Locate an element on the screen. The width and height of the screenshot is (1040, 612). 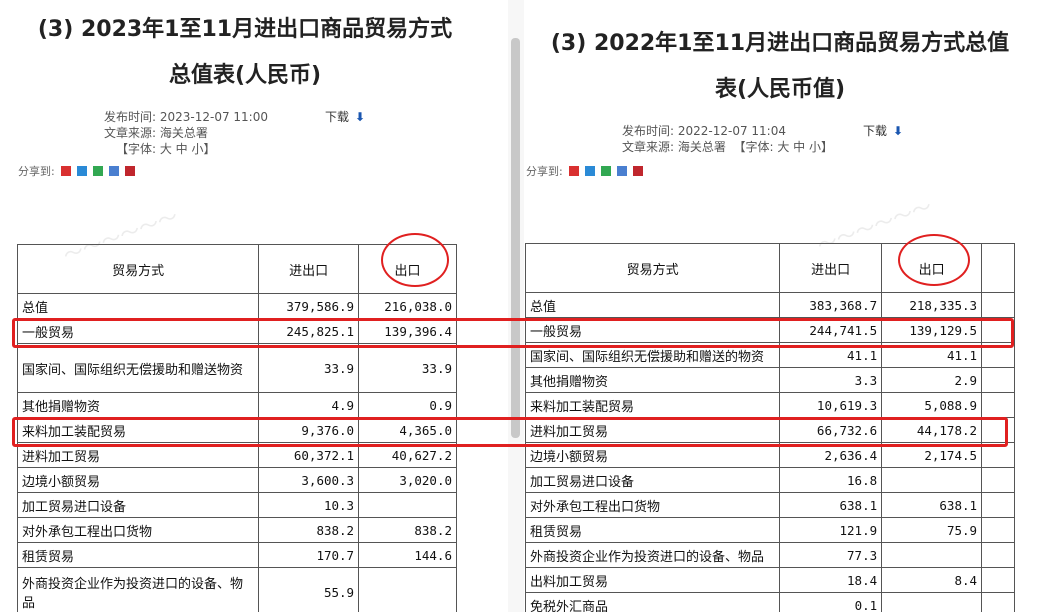
table-row: 总值 379,586.9 216,038.0 is located at coordinates (236, 306).